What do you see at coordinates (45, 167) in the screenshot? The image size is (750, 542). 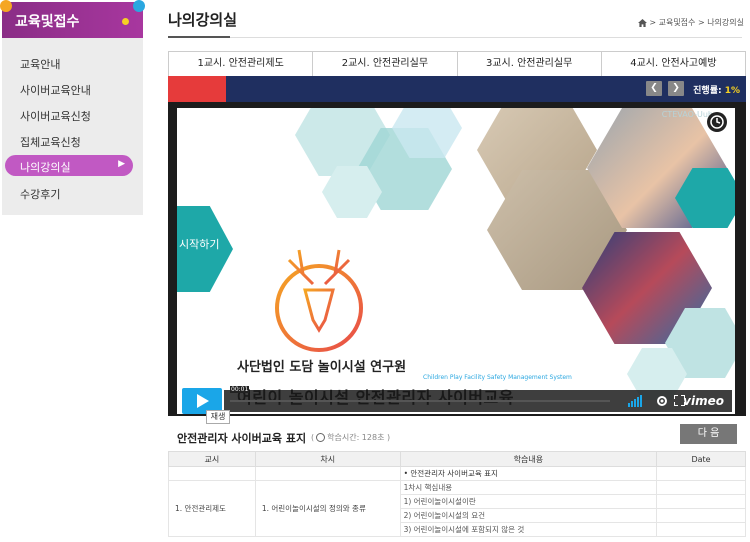 I see `sidebar-item-label: 나의강의실` at bounding box center [45, 167].